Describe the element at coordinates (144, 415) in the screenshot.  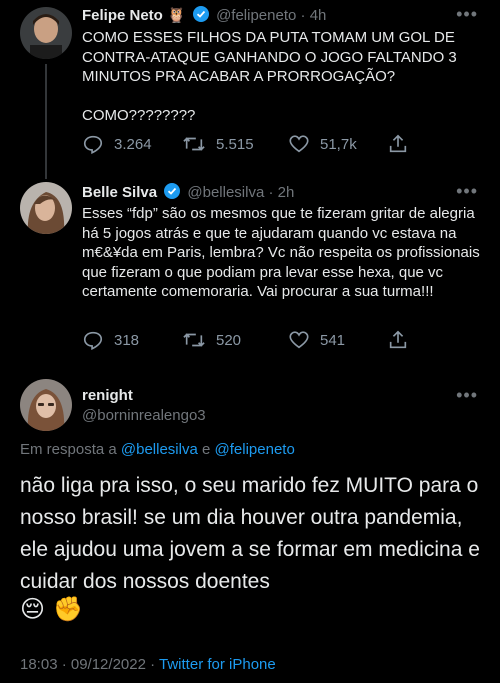
I see `author-handle: @borninrealengo3` at that location.